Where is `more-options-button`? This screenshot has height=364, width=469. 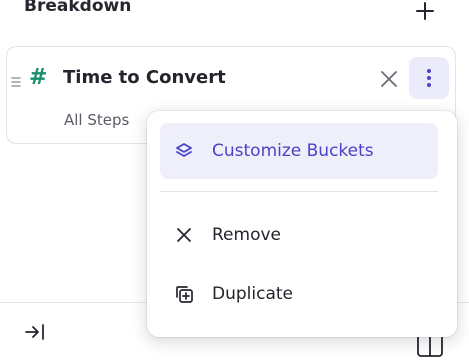 more-options-button is located at coordinates (429, 78).